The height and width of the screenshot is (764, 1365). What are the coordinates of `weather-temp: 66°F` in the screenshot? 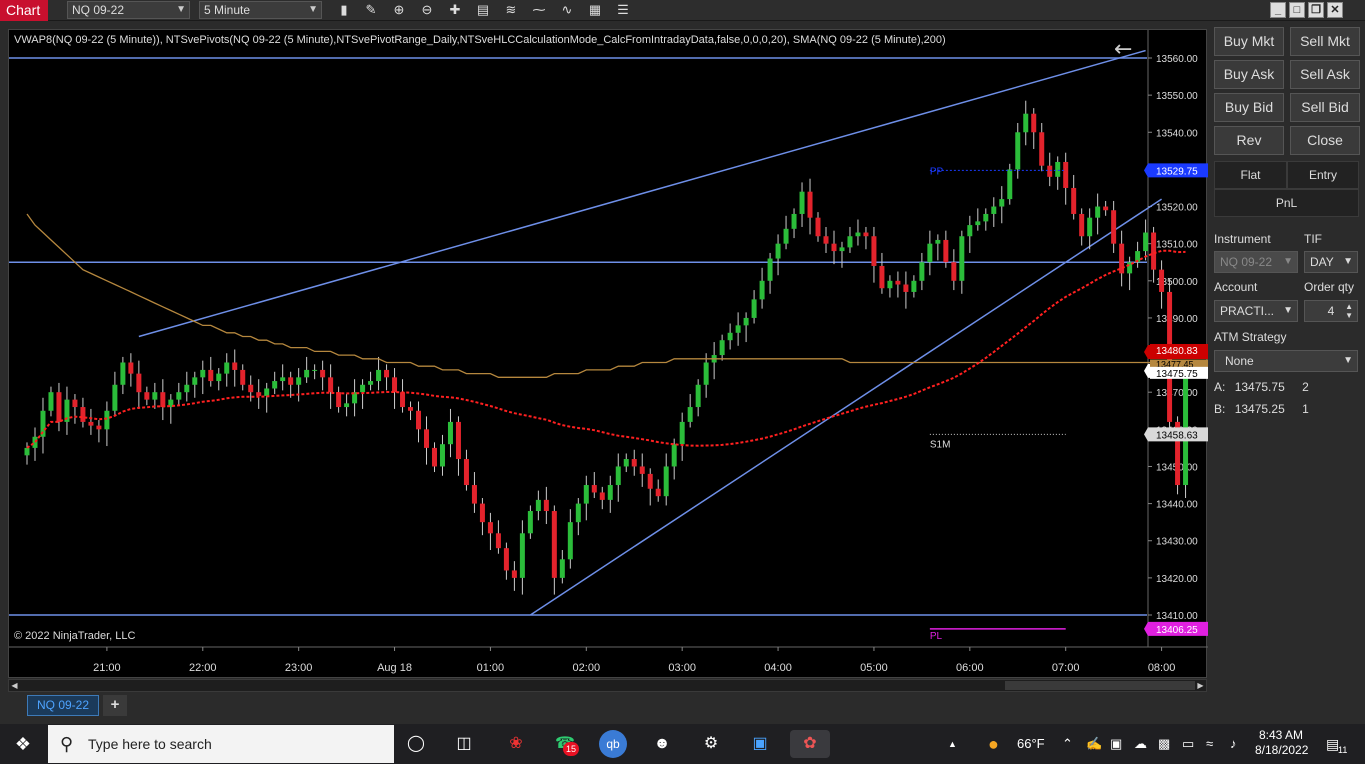 It's located at (1031, 744).